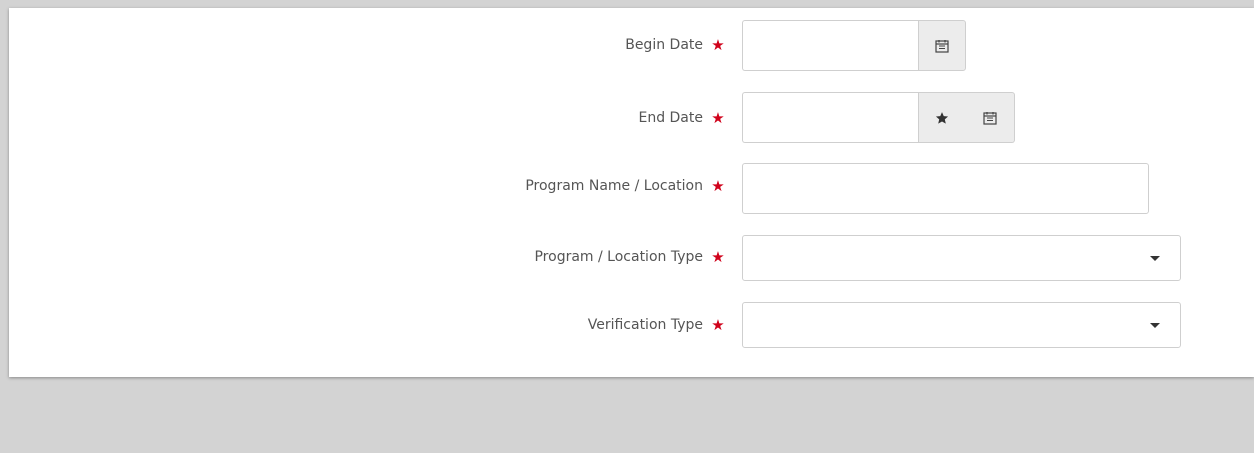 The width and height of the screenshot is (1254, 453). I want to click on begin-date-input, so click(830, 45).